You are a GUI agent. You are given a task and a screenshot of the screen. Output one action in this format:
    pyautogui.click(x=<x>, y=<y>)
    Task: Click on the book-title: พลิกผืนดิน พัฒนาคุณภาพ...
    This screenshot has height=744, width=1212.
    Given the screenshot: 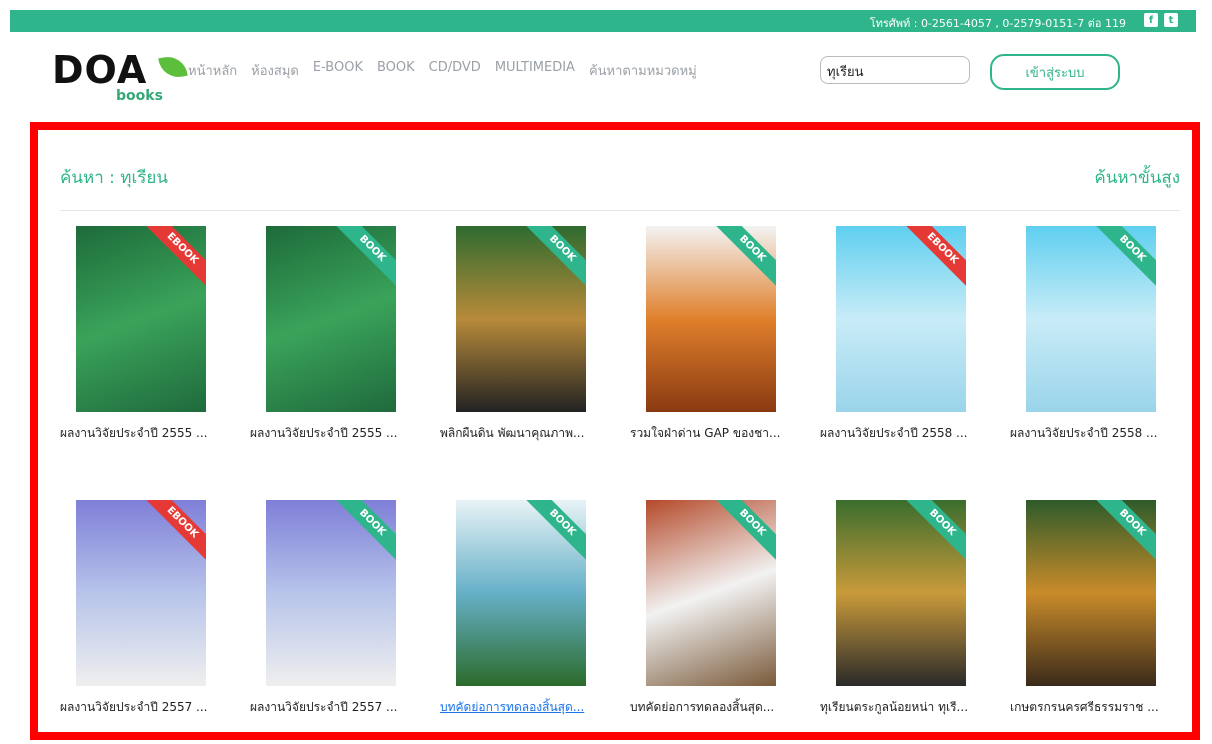 What is the action you would take?
    pyautogui.click(x=520, y=433)
    